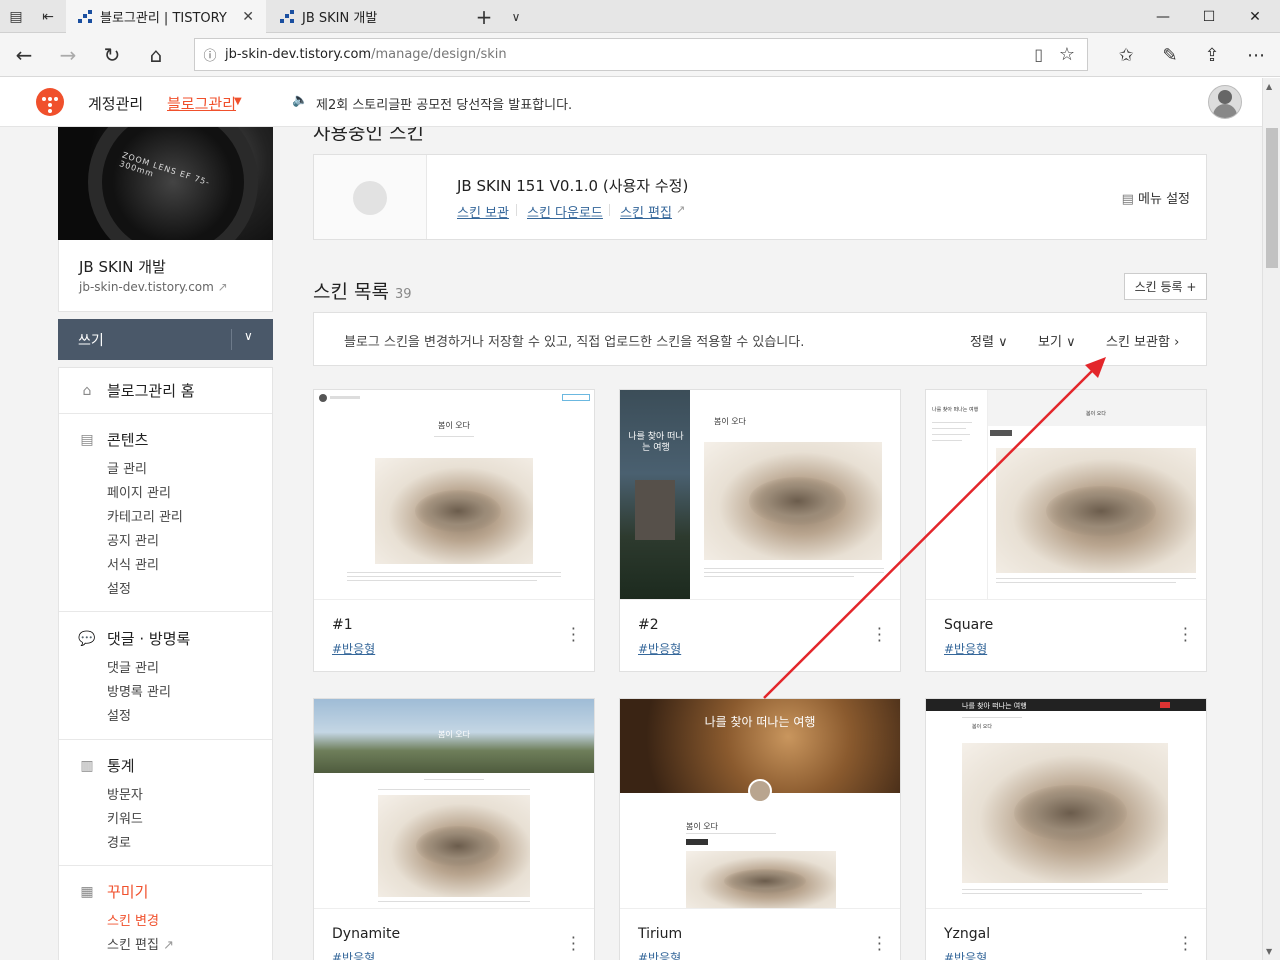  Describe the element at coordinates (1170, 55) in the screenshot. I see `web-note-icon: ✎` at that location.